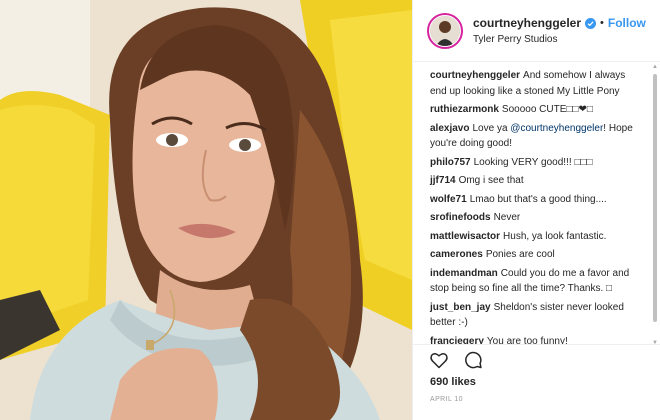 Image resolution: width=660 pixels, height=420 pixels. Describe the element at coordinates (655, 67) in the screenshot. I see `scroll-up-icon: ▲` at that location.